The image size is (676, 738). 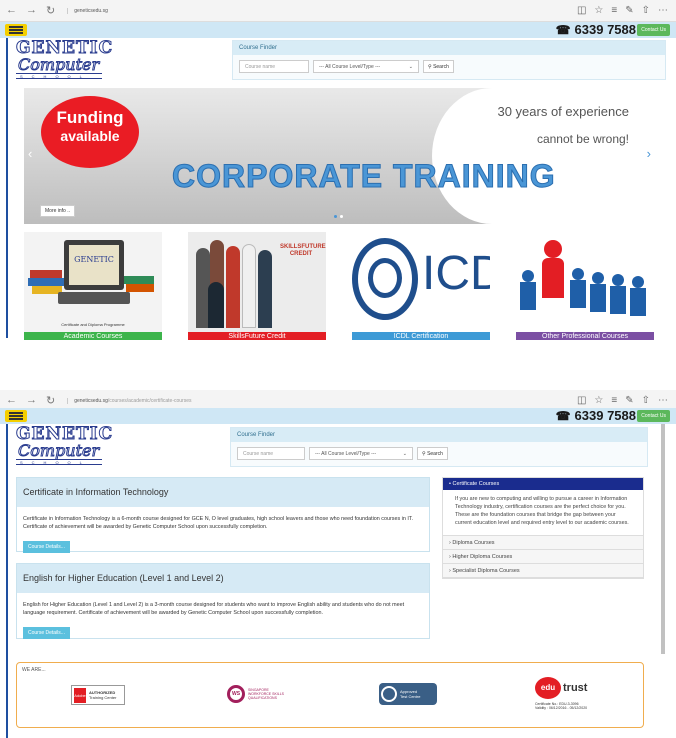 What do you see at coordinates (561, 708) in the screenshot?
I see `edutrust-validity: Validity : 06/12/2016 - 05/12/2020` at bounding box center [561, 708].